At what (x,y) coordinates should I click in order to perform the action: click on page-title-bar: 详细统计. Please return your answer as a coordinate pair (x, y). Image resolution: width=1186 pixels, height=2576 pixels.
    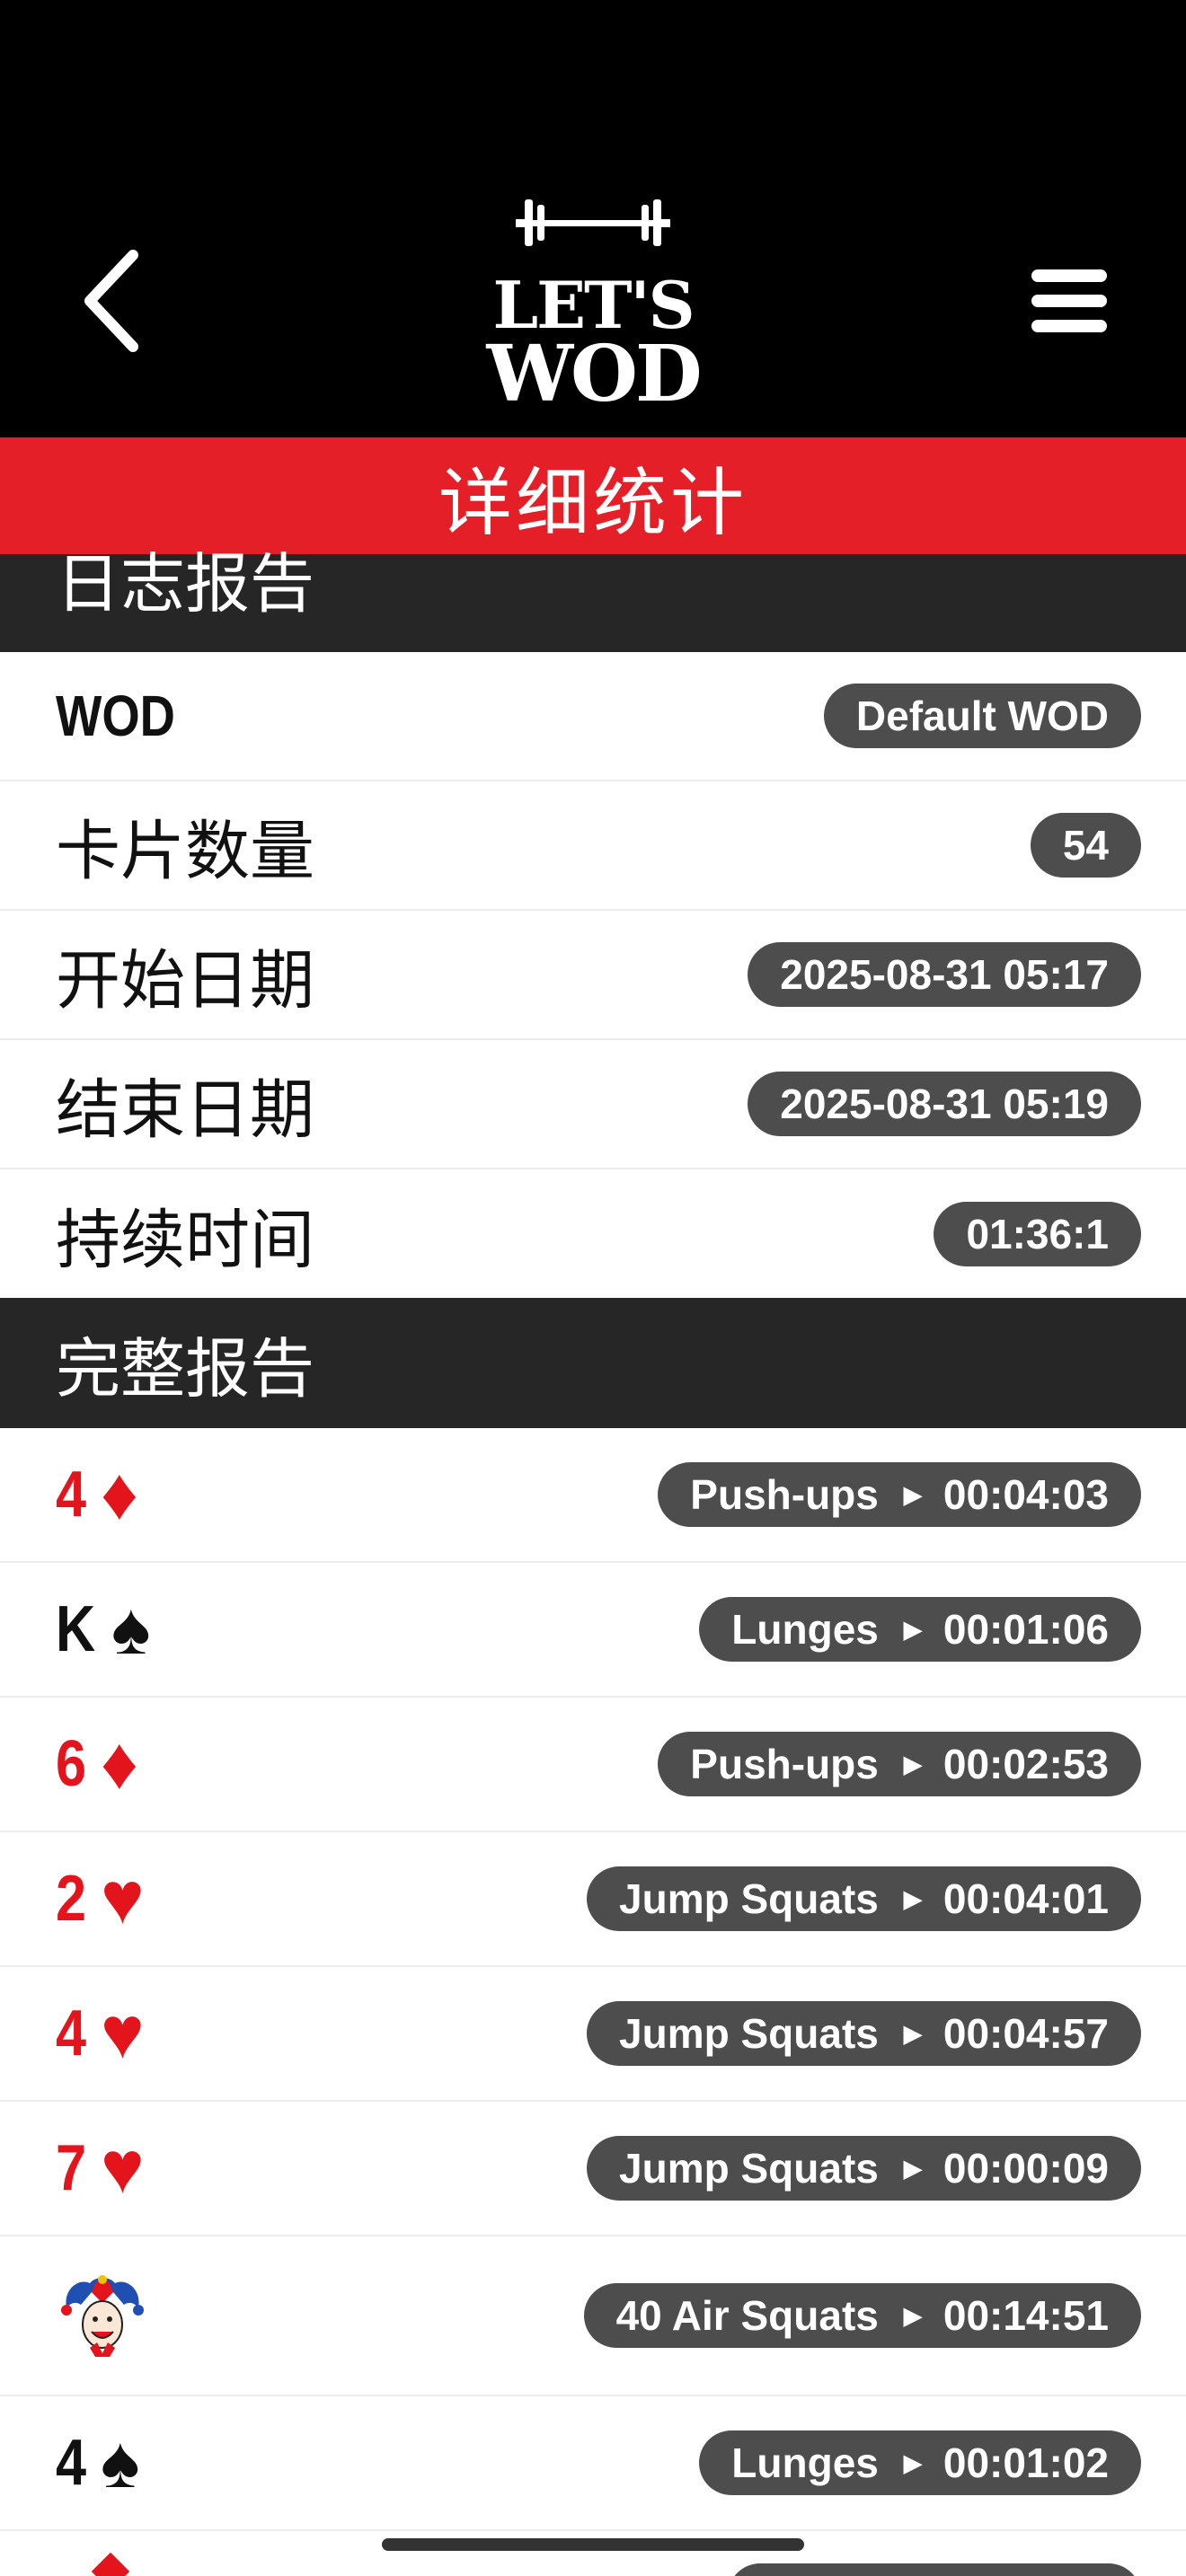
    Looking at the image, I should click on (593, 495).